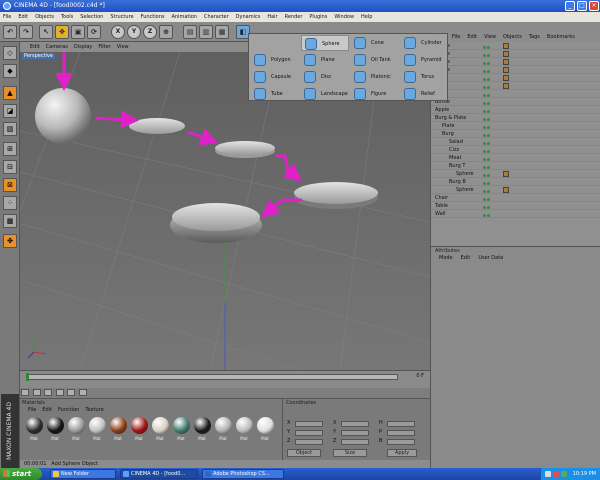  I want to click on y-axis-icon: Y, so click(134, 32).